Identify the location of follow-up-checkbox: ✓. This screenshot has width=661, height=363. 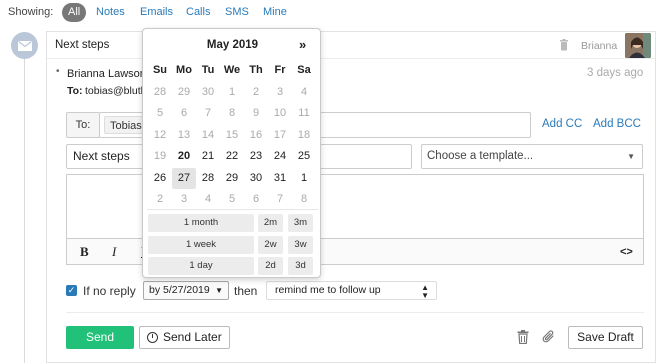
(71, 290).